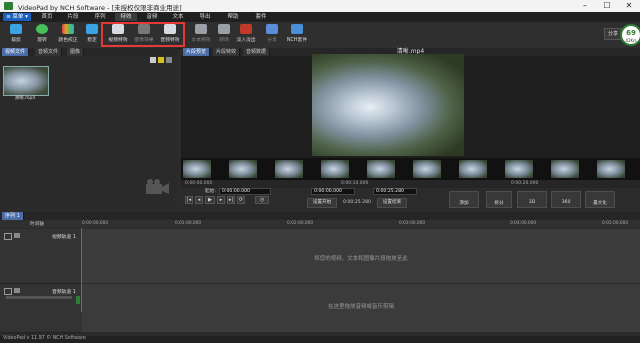 The image size is (640, 343). What do you see at coordinates (17, 17) in the screenshot?
I see `main-menu-button: ≡ 菜单 ▾` at bounding box center [17, 17].